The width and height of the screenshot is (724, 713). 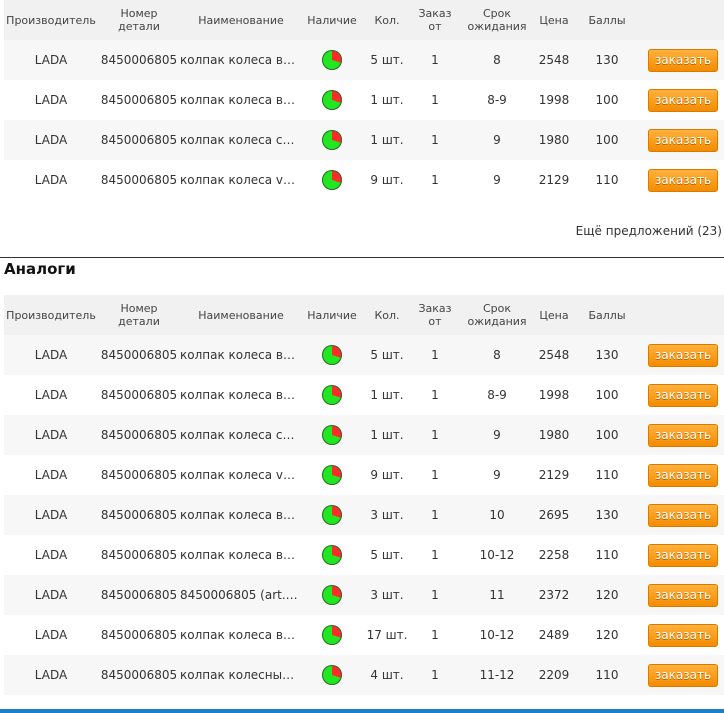 What do you see at coordinates (387, 434) in the screenshot?
I see `quantity-cell: 1 шт.` at bounding box center [387, 434].